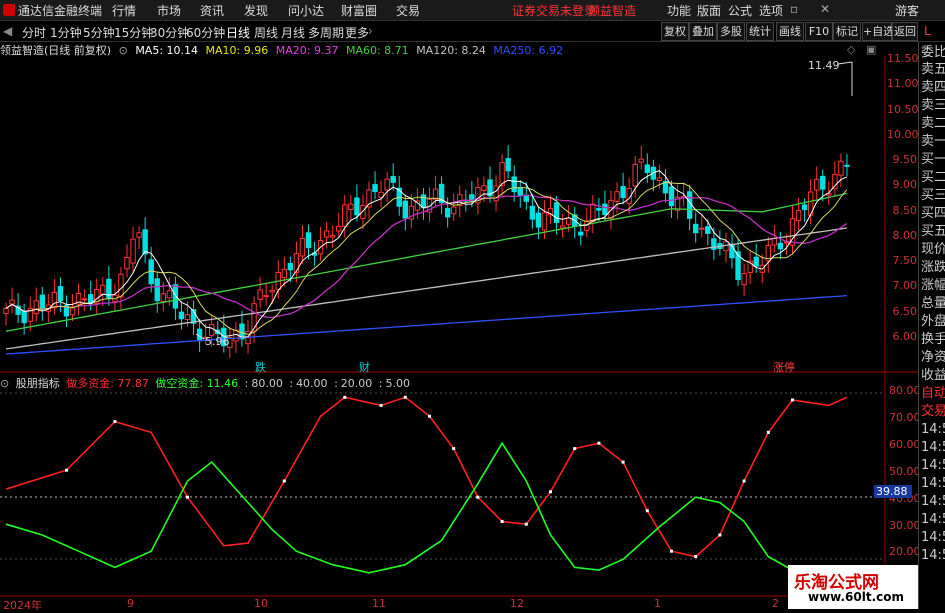 This screenshot has width=945, height=613. I want to click on price-tick: 11.50, so click(903, 58).